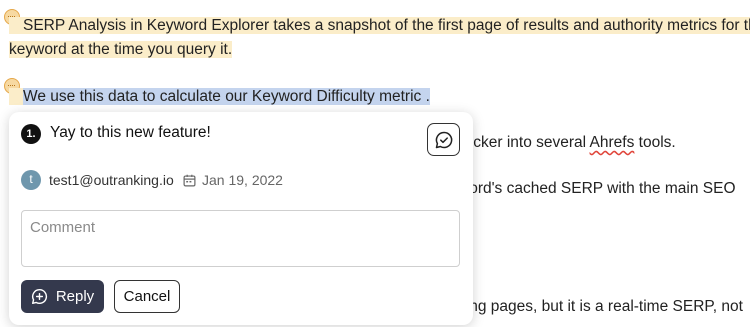  What do you see at coordinates (39, 296) in the screenshot?
I see `reply-plus-icon` at bounding box center [39, 296].